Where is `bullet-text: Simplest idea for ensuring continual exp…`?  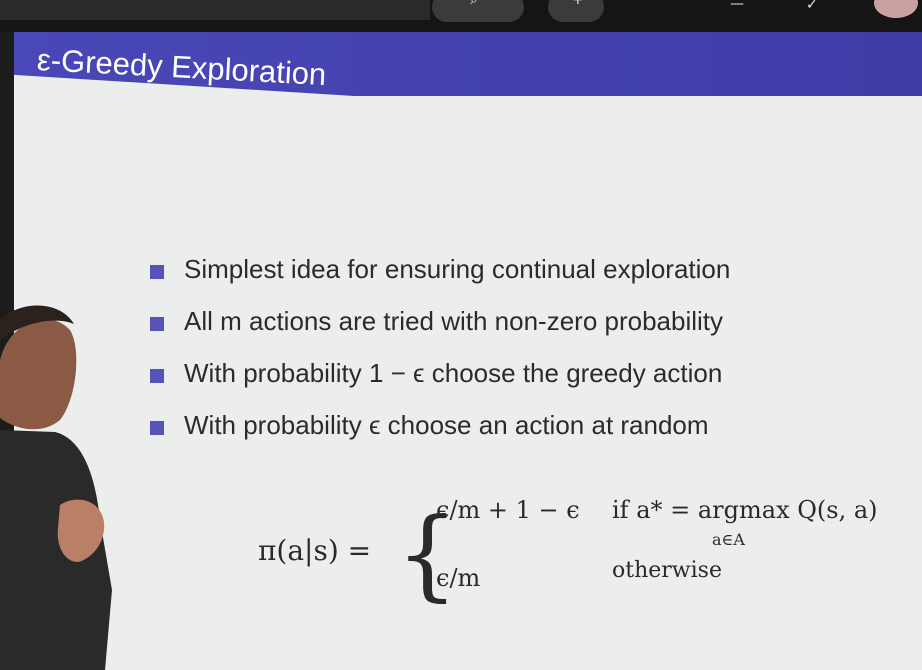 bullet-text: Simplest idea for ensuring continual exp… is located at coordinates (457, 269).